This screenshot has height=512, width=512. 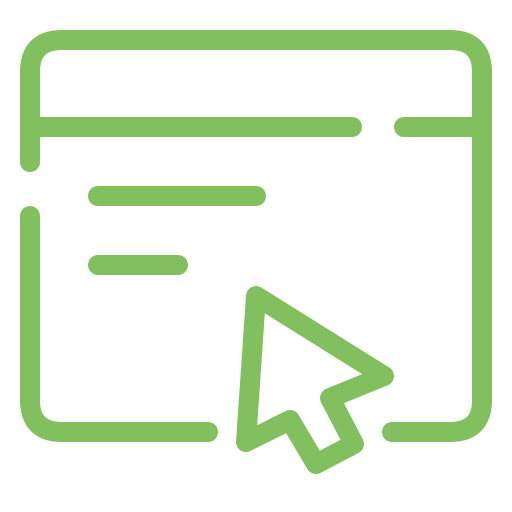 I want to click on cursor-arrow-icon, so click(x=315, y=380).